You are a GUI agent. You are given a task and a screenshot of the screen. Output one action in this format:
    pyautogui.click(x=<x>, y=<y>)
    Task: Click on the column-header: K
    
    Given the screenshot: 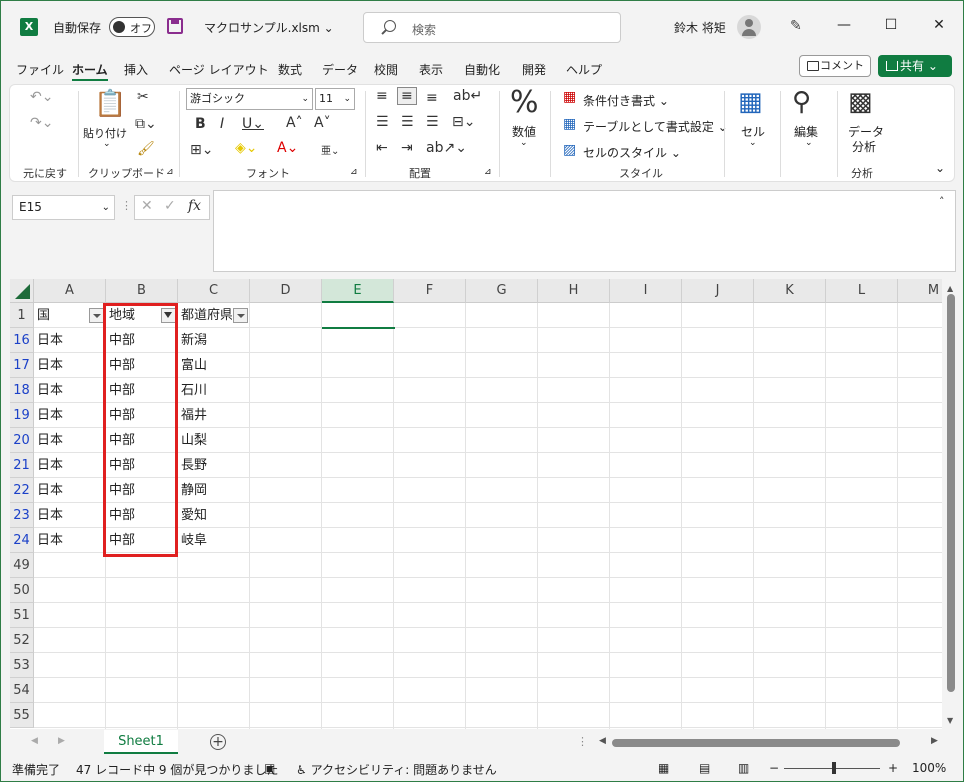 What is the action you would take?
    pyautogui.click(x=790, y=291)
    